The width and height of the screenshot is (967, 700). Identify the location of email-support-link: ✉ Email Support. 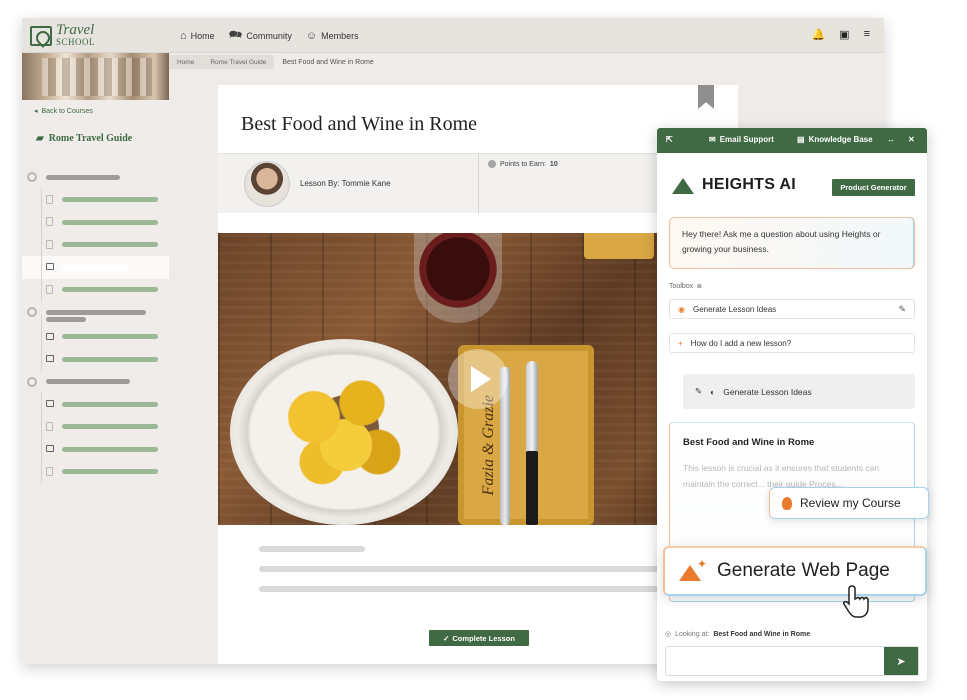
(741, 139).